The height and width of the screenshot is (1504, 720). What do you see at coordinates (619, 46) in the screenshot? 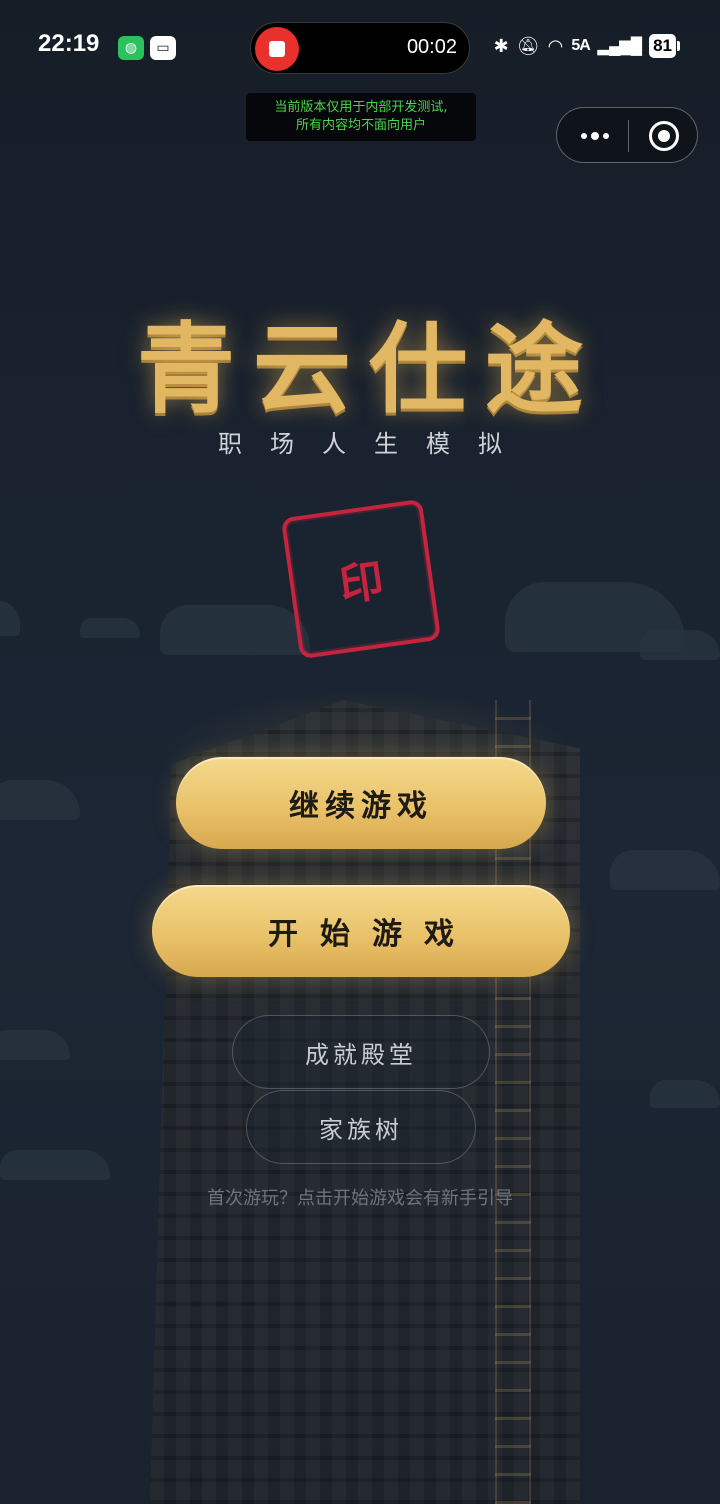
I see `signal-icon: ▂▄▆█` at bounding box center [619, 46].